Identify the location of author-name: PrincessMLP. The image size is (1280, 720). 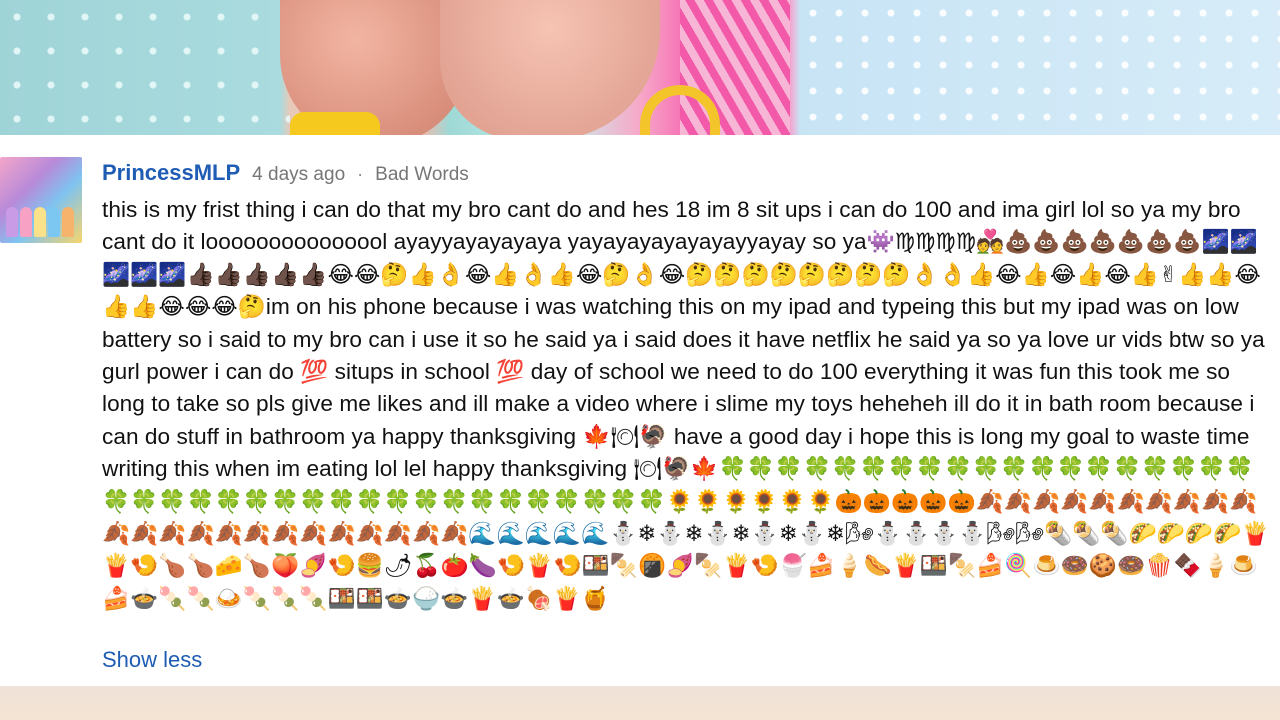
(171, 173).